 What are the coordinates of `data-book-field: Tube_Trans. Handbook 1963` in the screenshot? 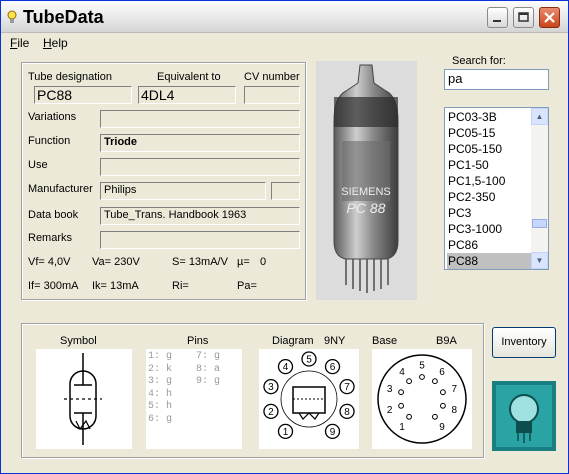 It's located at (200, 216).